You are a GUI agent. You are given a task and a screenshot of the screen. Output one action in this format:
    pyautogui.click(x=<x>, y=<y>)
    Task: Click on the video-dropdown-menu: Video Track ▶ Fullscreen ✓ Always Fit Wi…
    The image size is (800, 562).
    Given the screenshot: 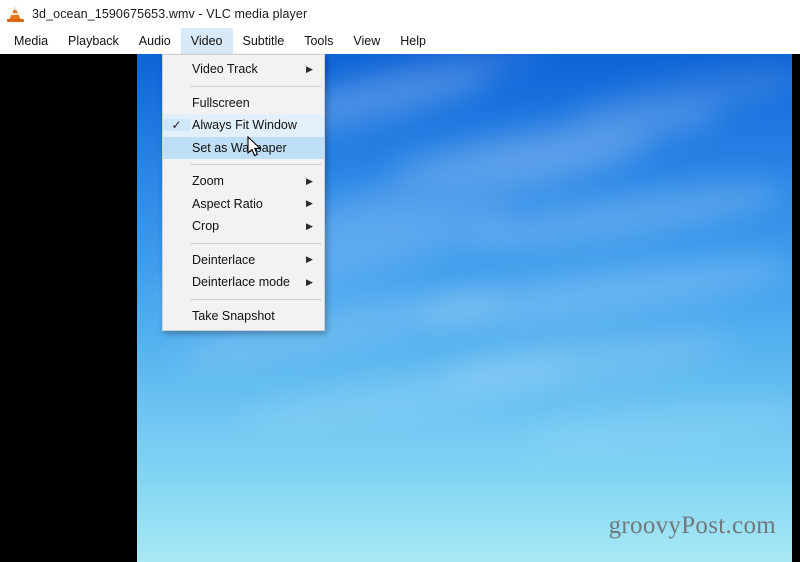 What is the action you would take?
    pyautogui.click(x=243, y=192)
    